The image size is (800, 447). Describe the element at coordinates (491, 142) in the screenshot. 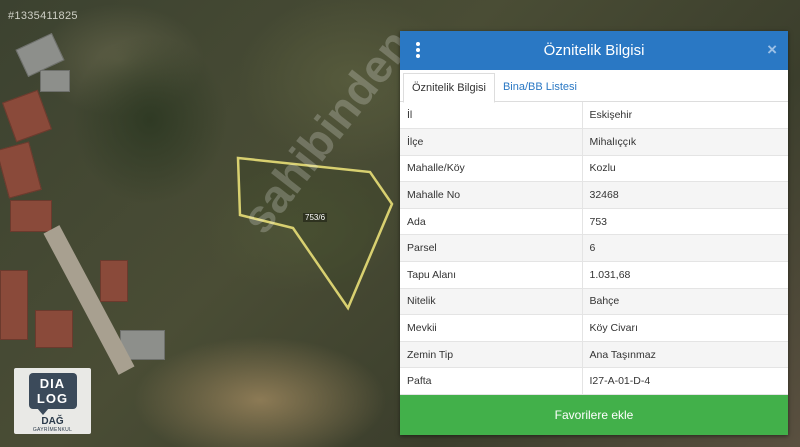

I see `row-key: İlçe` at that location.